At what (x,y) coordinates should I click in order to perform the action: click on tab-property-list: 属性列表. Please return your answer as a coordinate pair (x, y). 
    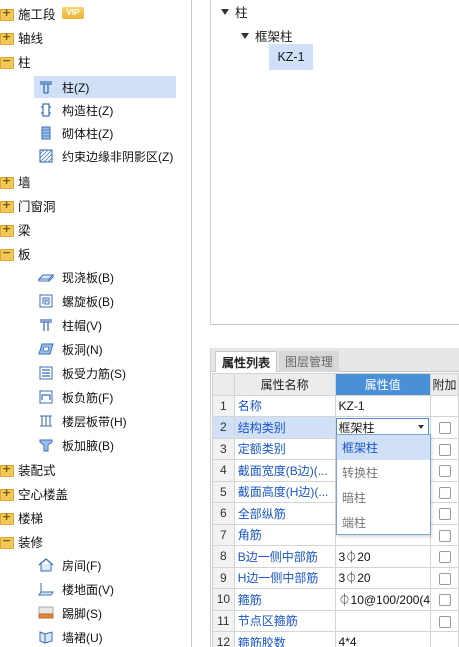
    Looking at the image, I should click on (246, 361).